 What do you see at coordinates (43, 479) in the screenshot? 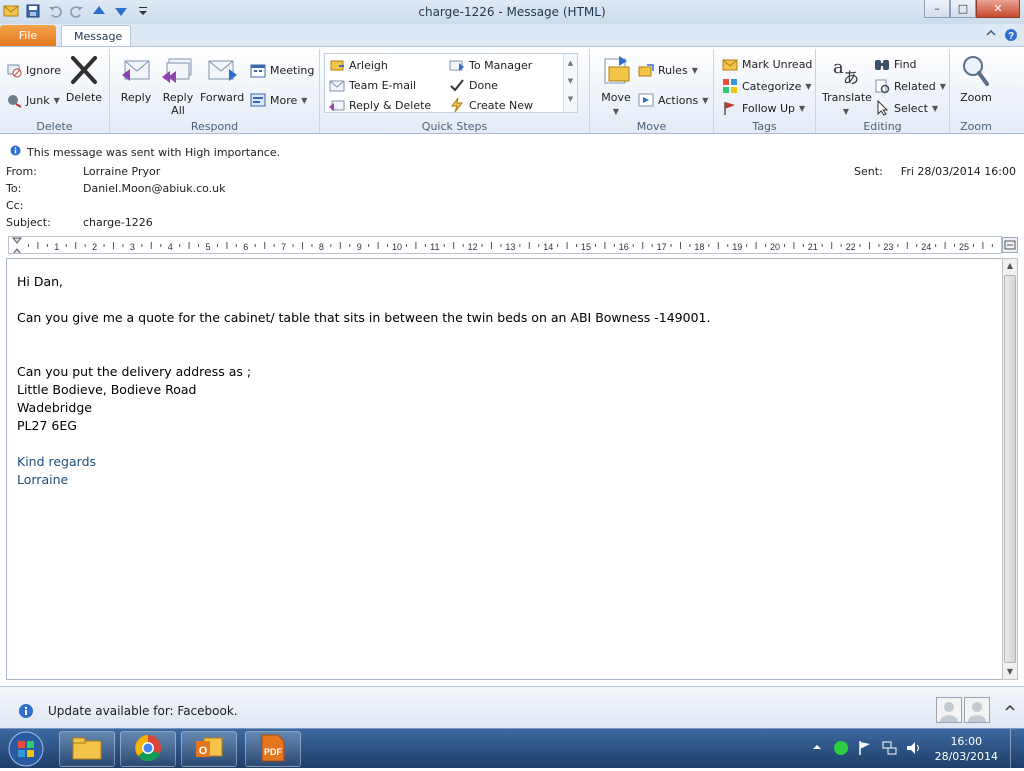
I see `body-signature: Lorraine` at bounding box center [43, 479].